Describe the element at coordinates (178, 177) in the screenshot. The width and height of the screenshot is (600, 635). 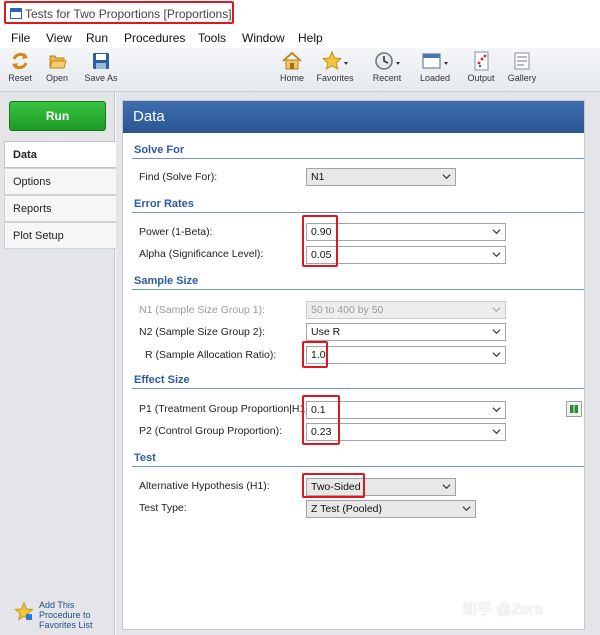
I see `find-label: Find (Solve For):` at that location.